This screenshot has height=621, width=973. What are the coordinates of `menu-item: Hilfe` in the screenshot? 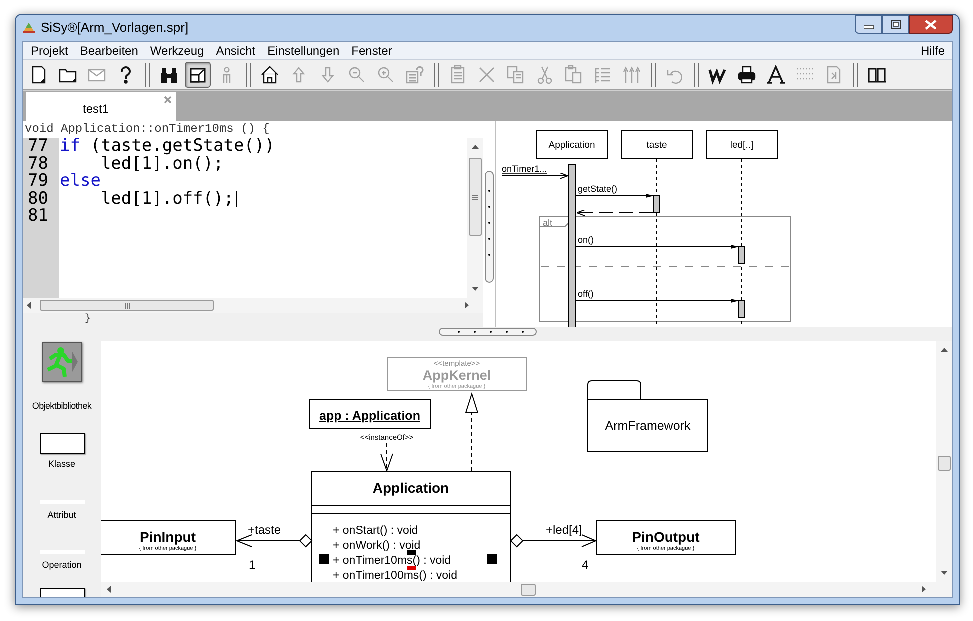 It's located at (933, 51).